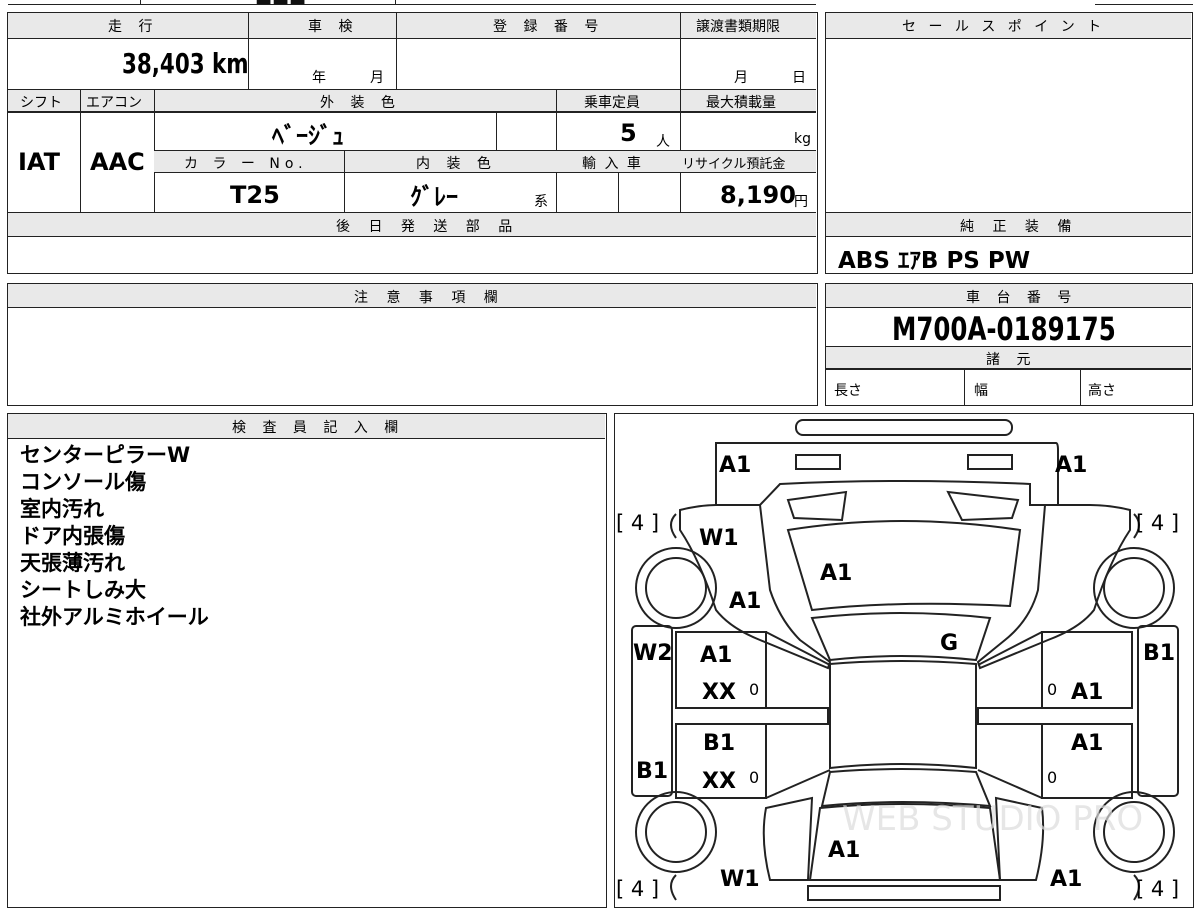 This screenshot has height=908, width=1200. I want to click on interior-color-suffix: 系, so click(541, 202).